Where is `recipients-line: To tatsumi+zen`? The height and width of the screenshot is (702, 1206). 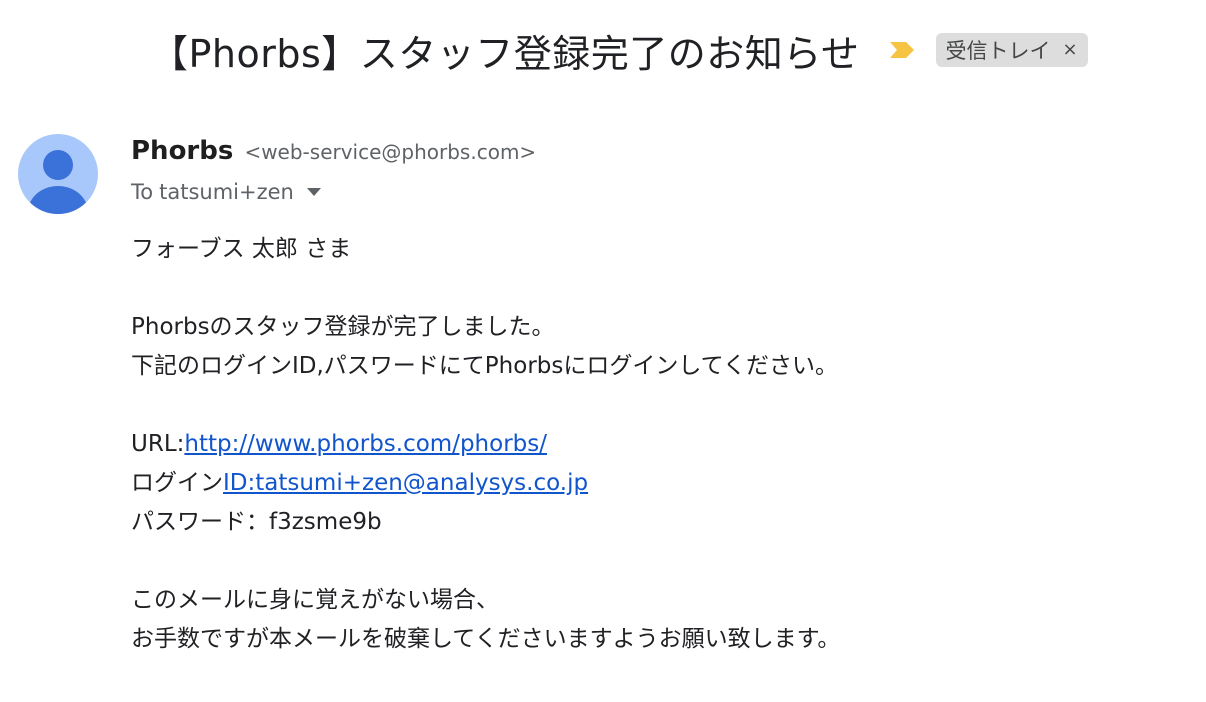 recipients-line: To tatsumi+zen is located at coordinates (226, 192).